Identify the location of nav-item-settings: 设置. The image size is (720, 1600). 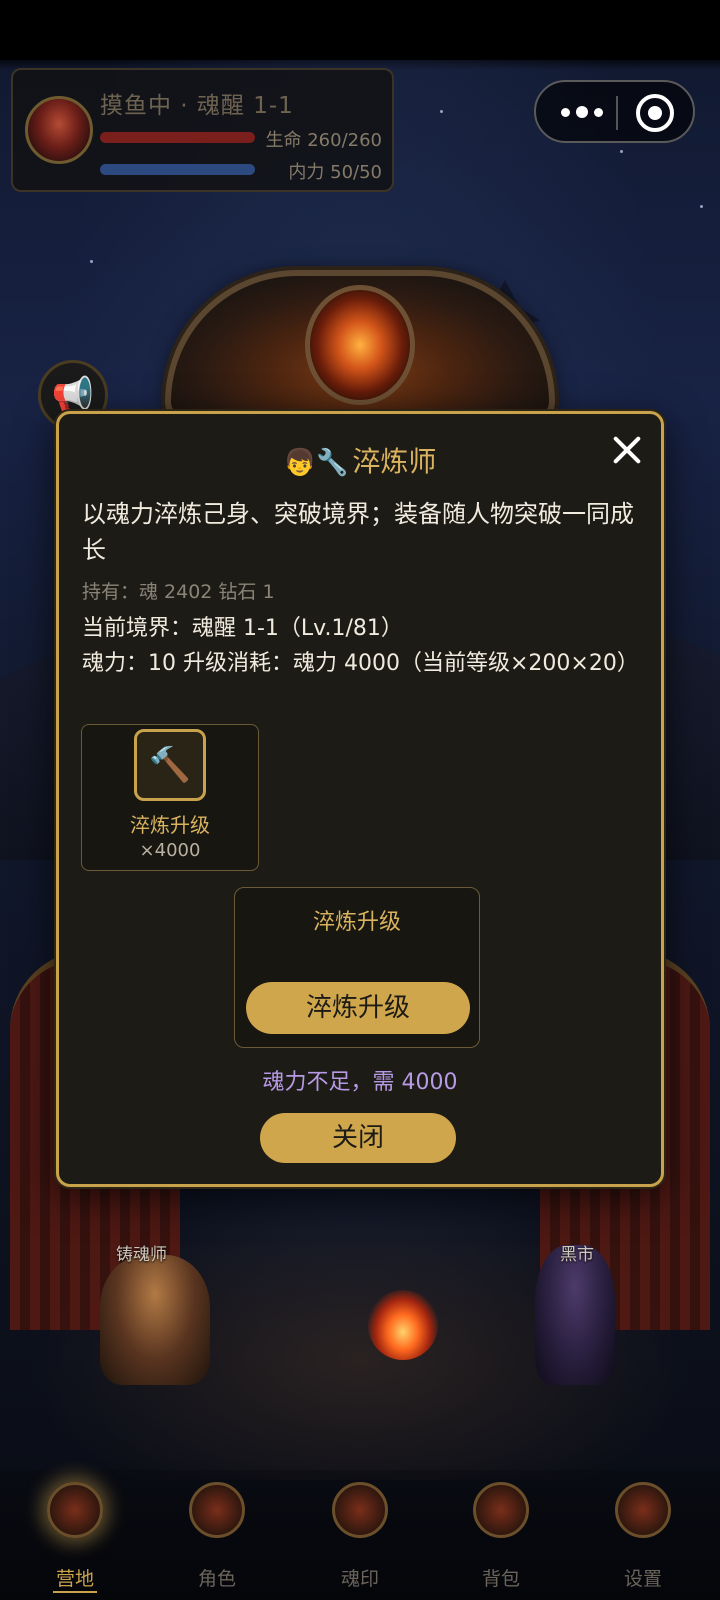
(643, 1539).